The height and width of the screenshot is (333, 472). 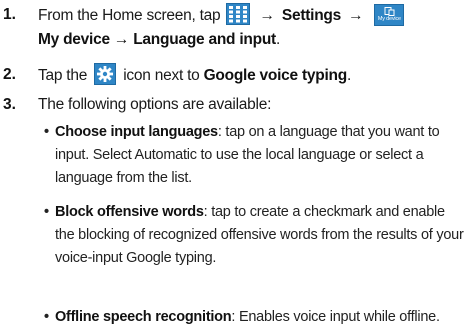 I want to click on my-device-icon-label: My device, so click(x=389, y=19).